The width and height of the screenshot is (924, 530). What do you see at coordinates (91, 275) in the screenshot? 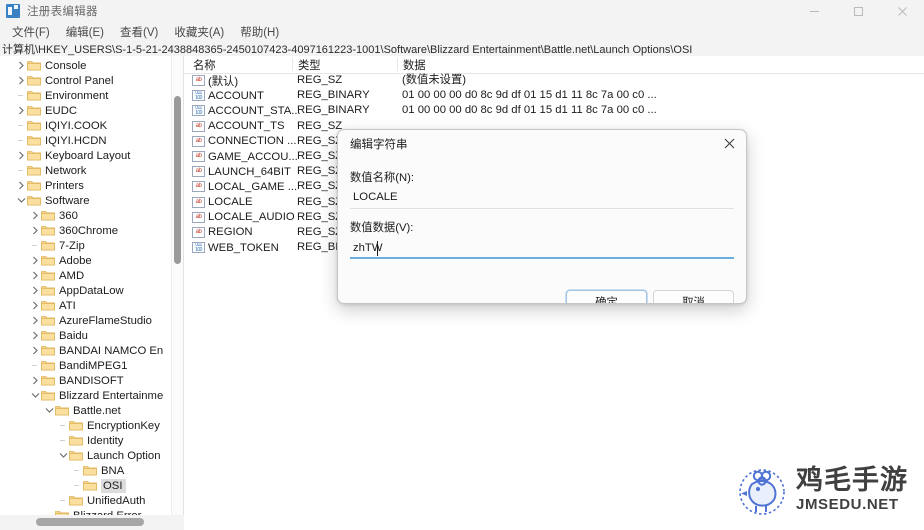
I see `tree-item-amd: AMD` at bounding box center [91, 275].